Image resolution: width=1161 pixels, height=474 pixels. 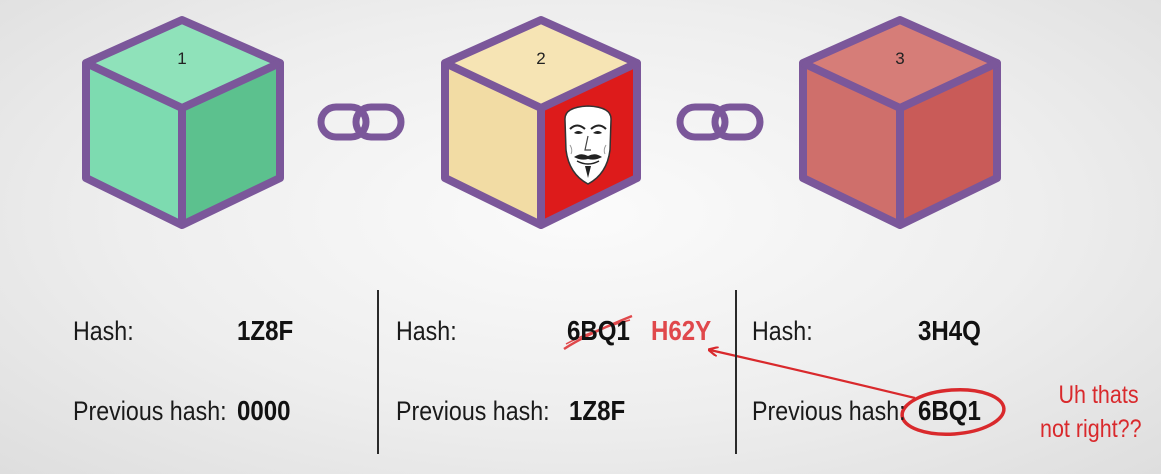 I want to click on block-3-number: 3, so click(x=899, y=58).